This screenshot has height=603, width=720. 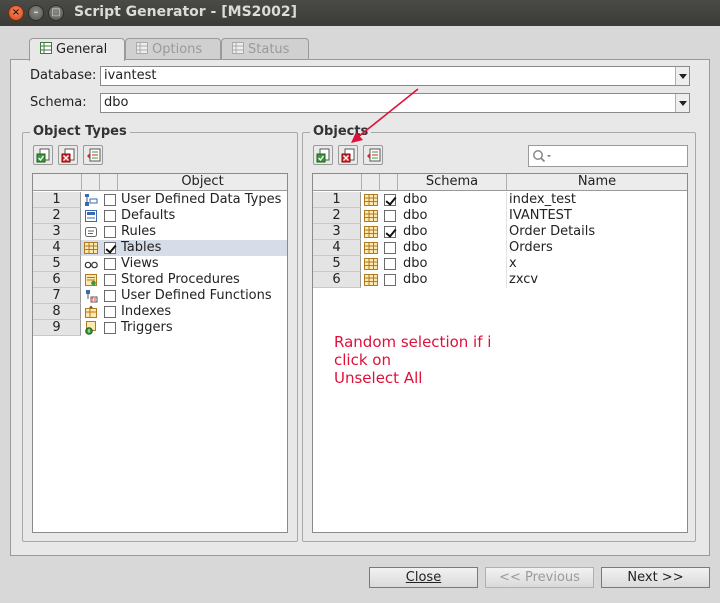 I want to click on select-all-types-button, so click(x=43, y=155).